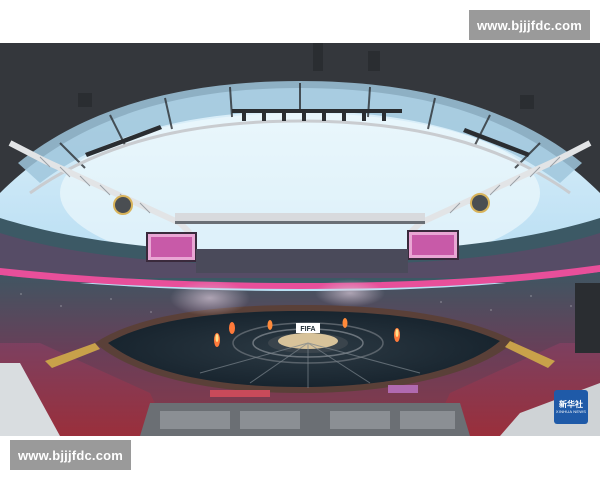 Image resolution: width=600 pixels, height=480 pixels. I want to click on xinhua-news-logo: 新华社 XINHUA NEWS, so click(571, 407).